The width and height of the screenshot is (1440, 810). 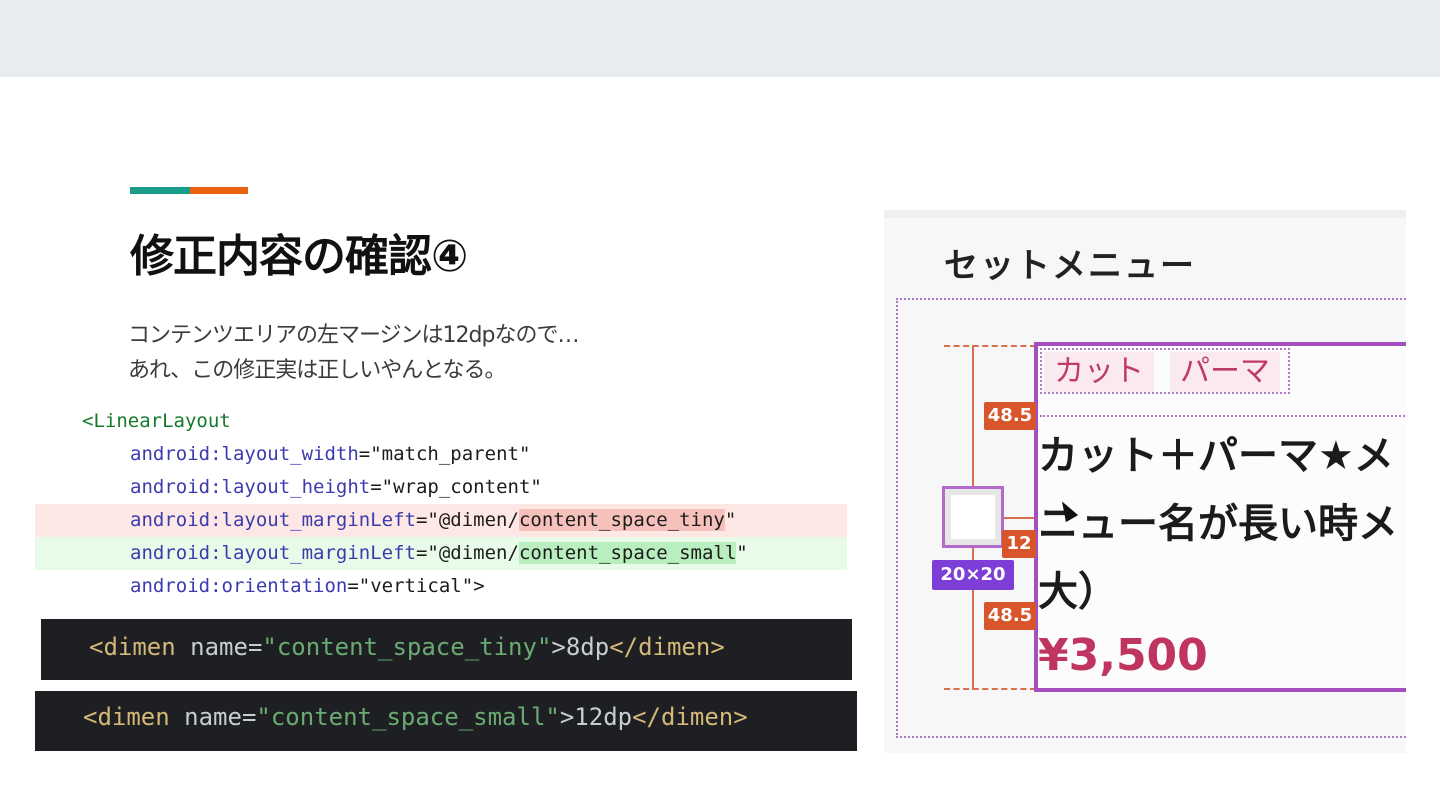 What do you see at coordinates (1145, 214) in the screenshot?
I see `screenshot-top-edge` at bounding box center [1145, 214].